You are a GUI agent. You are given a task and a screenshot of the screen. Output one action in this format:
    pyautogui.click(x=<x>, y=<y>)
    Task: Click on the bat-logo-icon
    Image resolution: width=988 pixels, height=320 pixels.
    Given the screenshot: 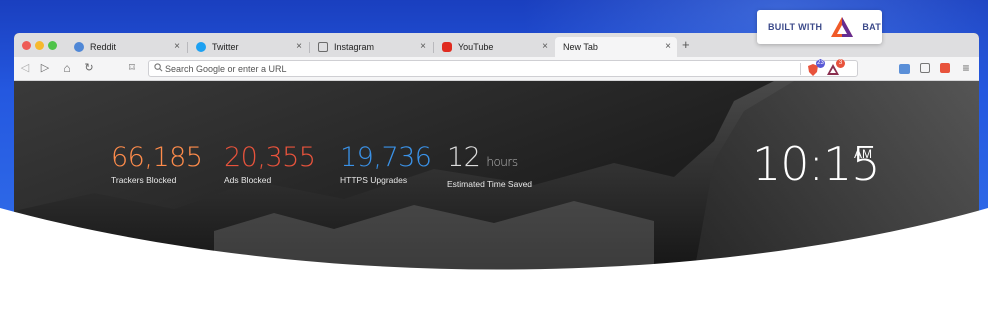 What is the action you would take?
    pyautogui.click(x=842, y=27)
    